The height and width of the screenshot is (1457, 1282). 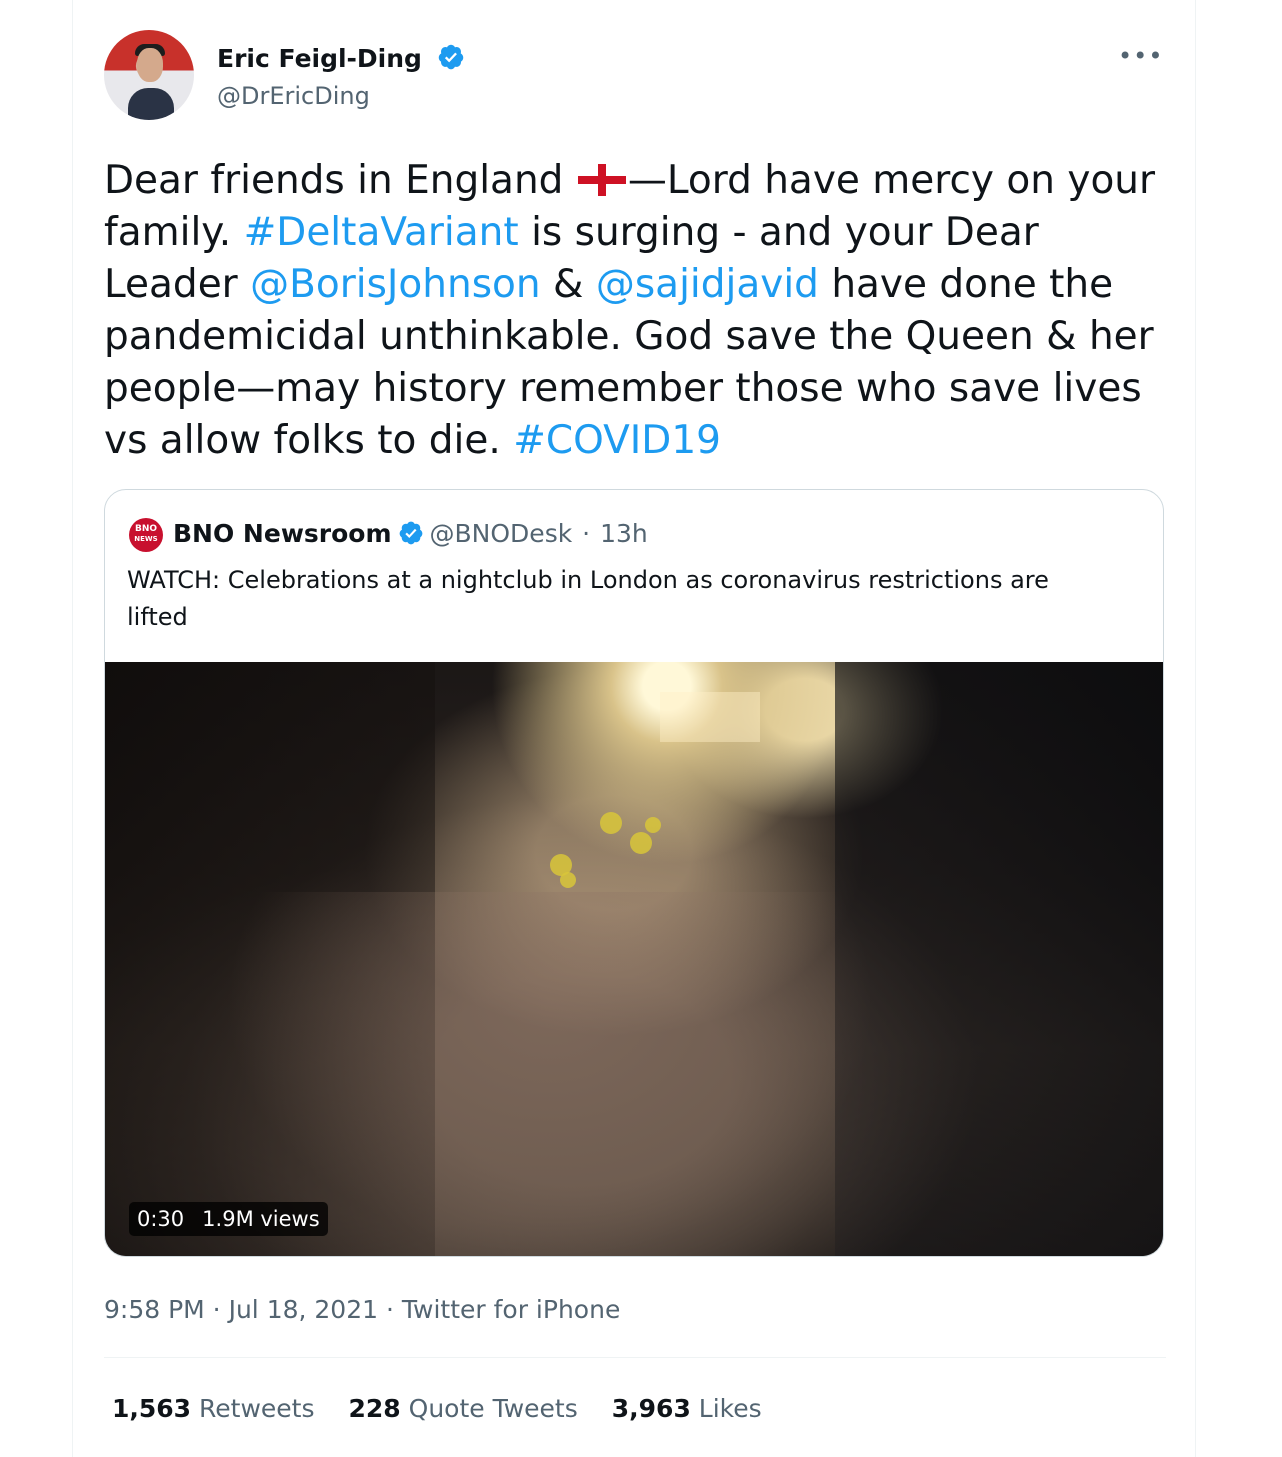 What do you see at coordinates (150, 65) in the screenshot?
I see `avatar-face` at bounding box center [150, 65].